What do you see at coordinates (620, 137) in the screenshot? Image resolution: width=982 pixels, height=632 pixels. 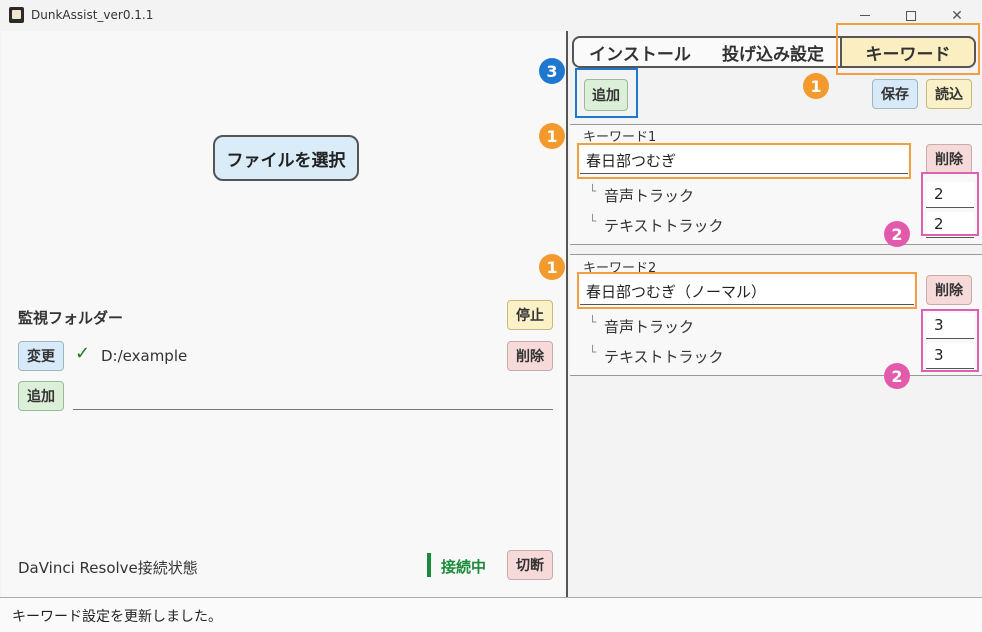 I see `keyword-title: キーワード1` at bounding box center [620, 137].